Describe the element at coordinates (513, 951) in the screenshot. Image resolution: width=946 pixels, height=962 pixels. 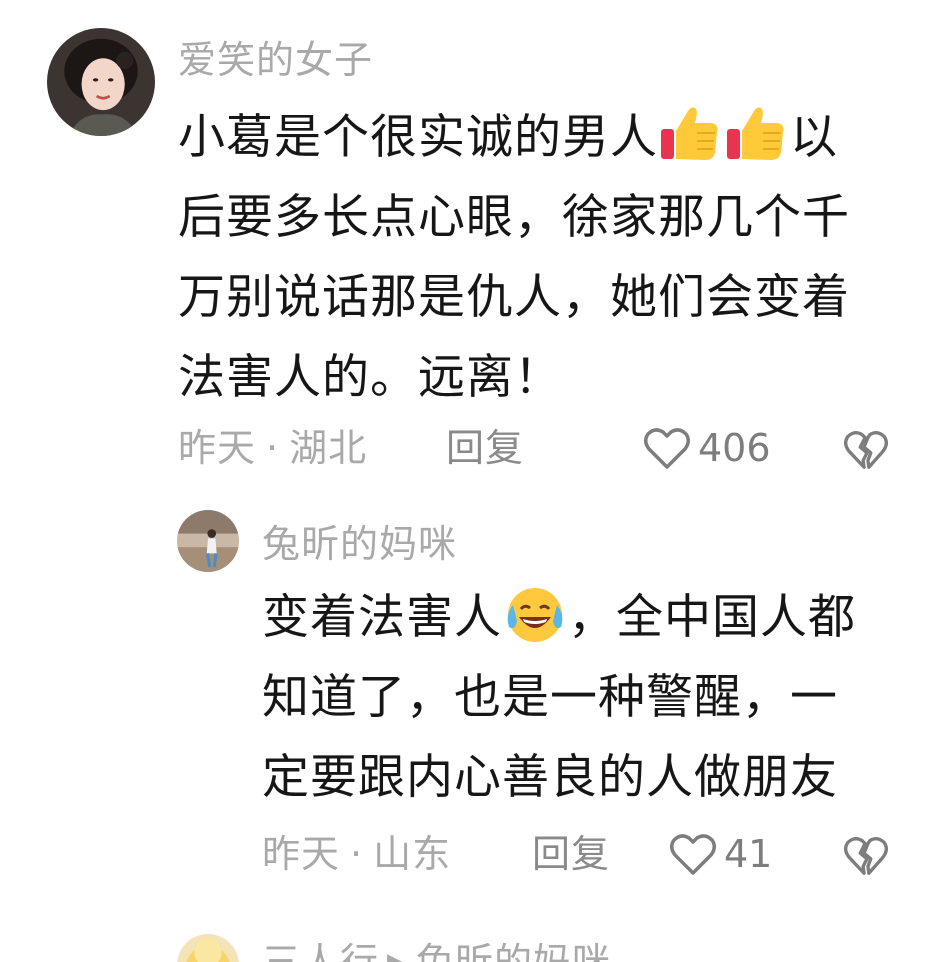
I see `reply-target: 兔昕的妈咪` at that location.